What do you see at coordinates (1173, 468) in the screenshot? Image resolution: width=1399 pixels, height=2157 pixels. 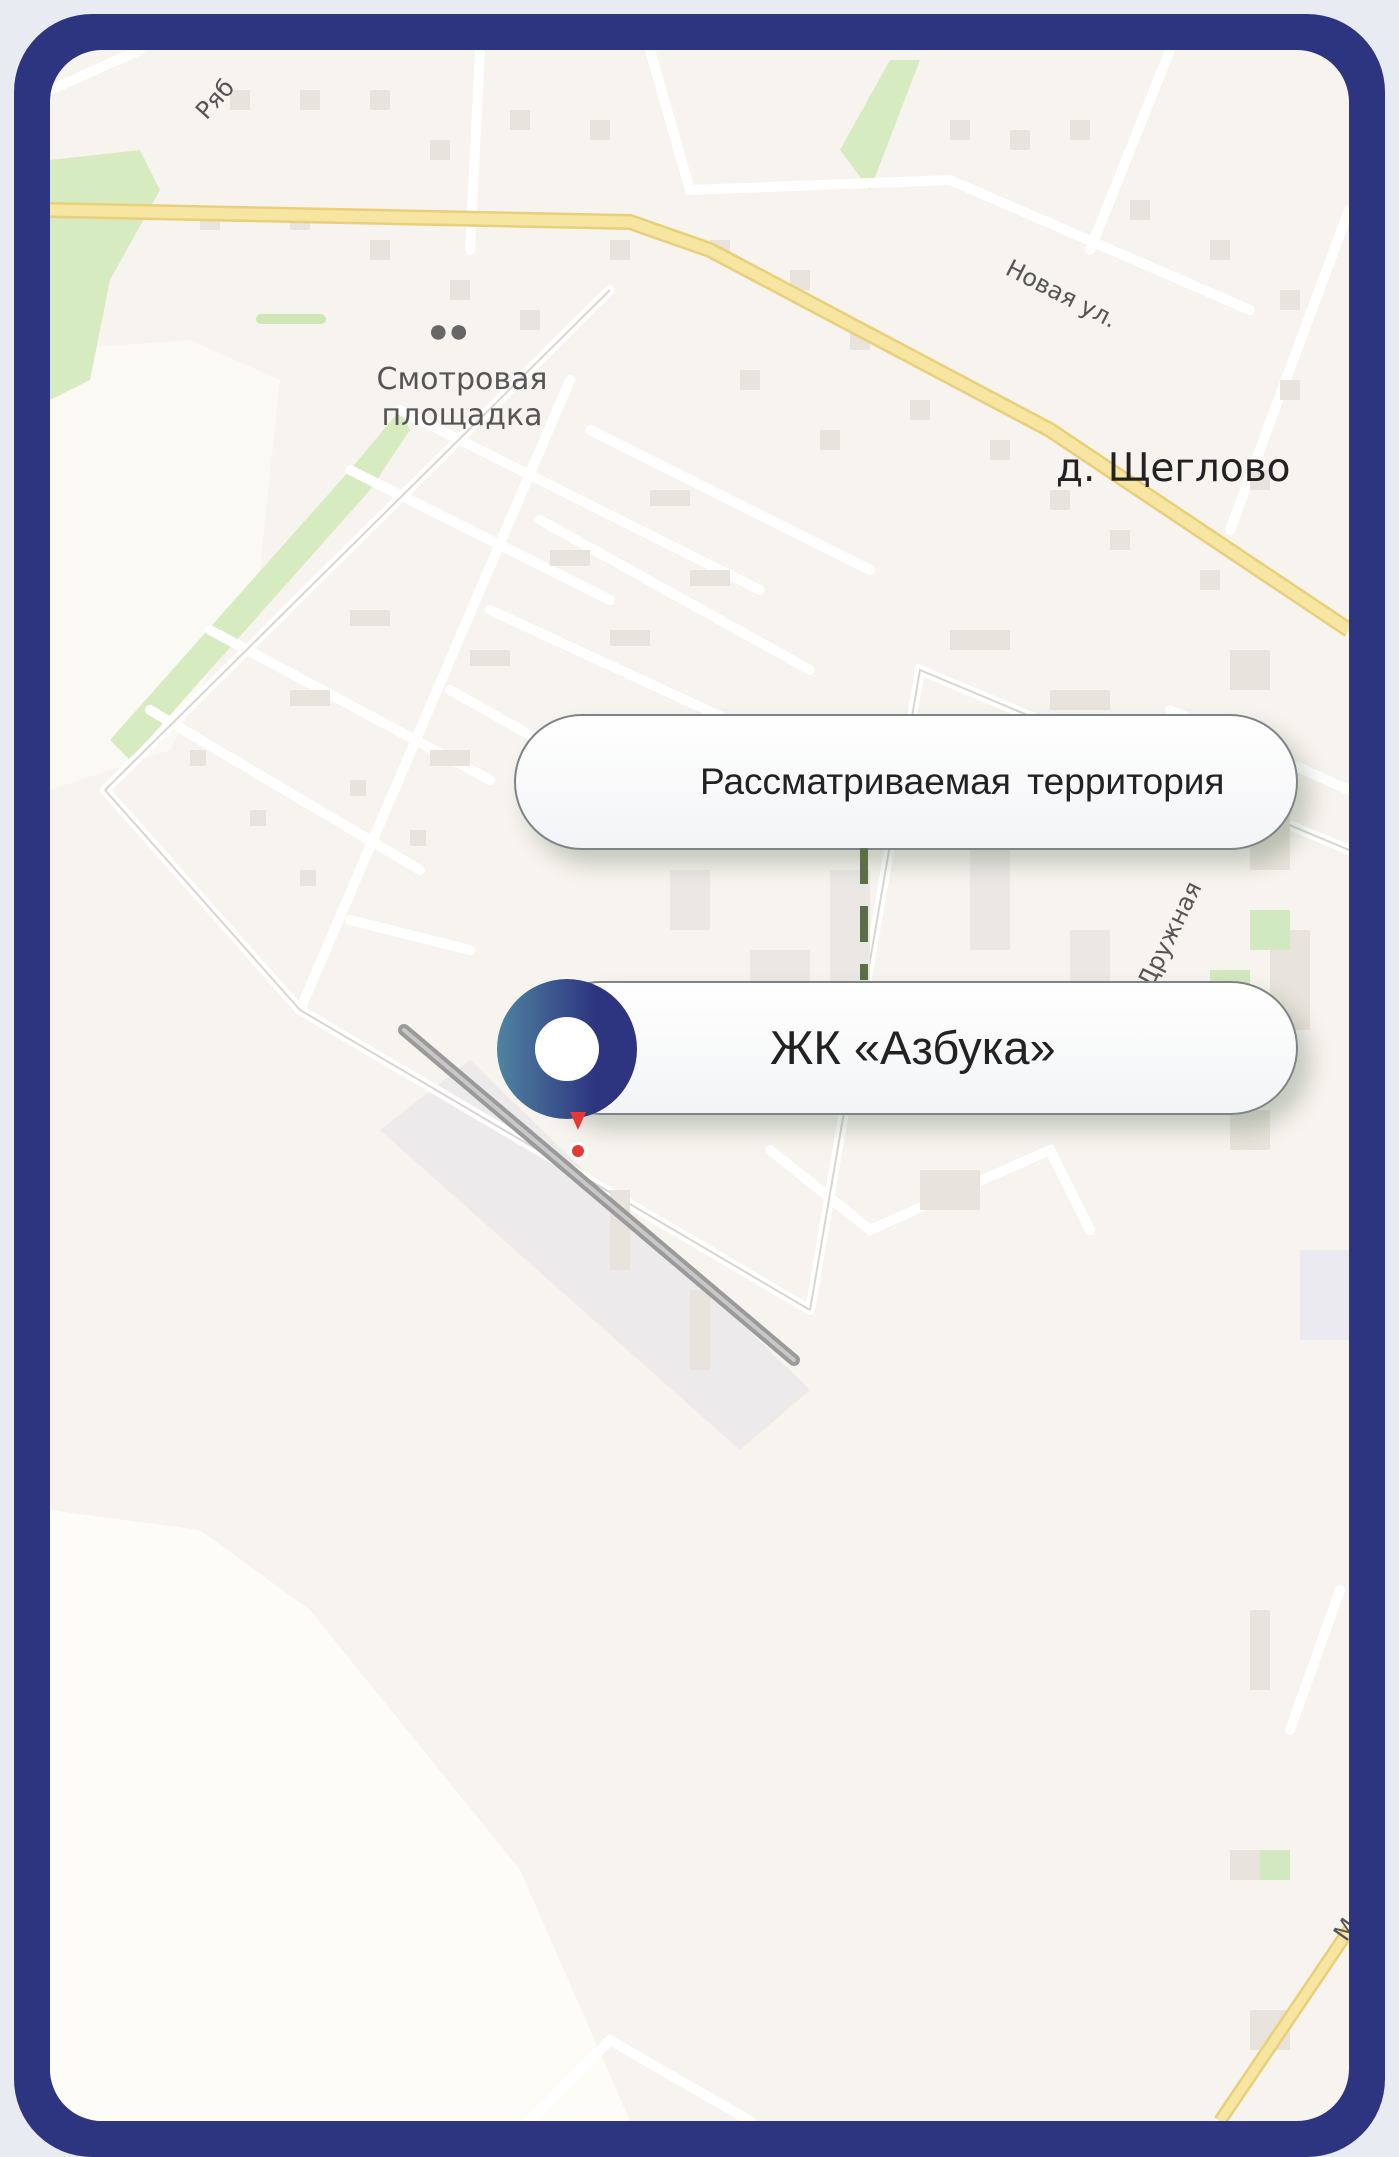 I see `place-label: д. Щеглово` at bounding box center [1173, 468].